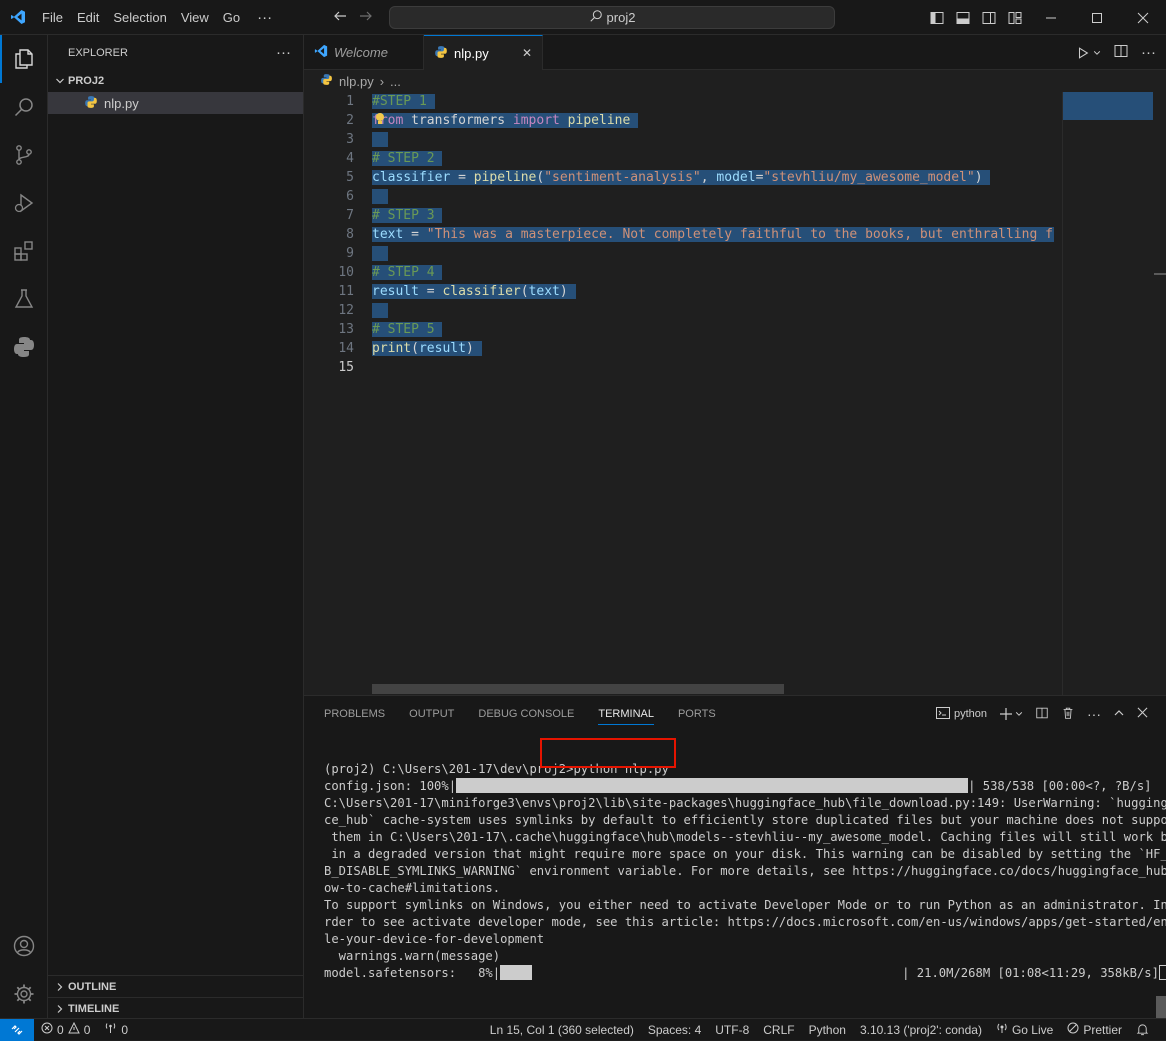  What do you see at coordinates (1015, 18) in the screenshot?
I see `customize-layout-icon` at bounding box center [1015, 18].